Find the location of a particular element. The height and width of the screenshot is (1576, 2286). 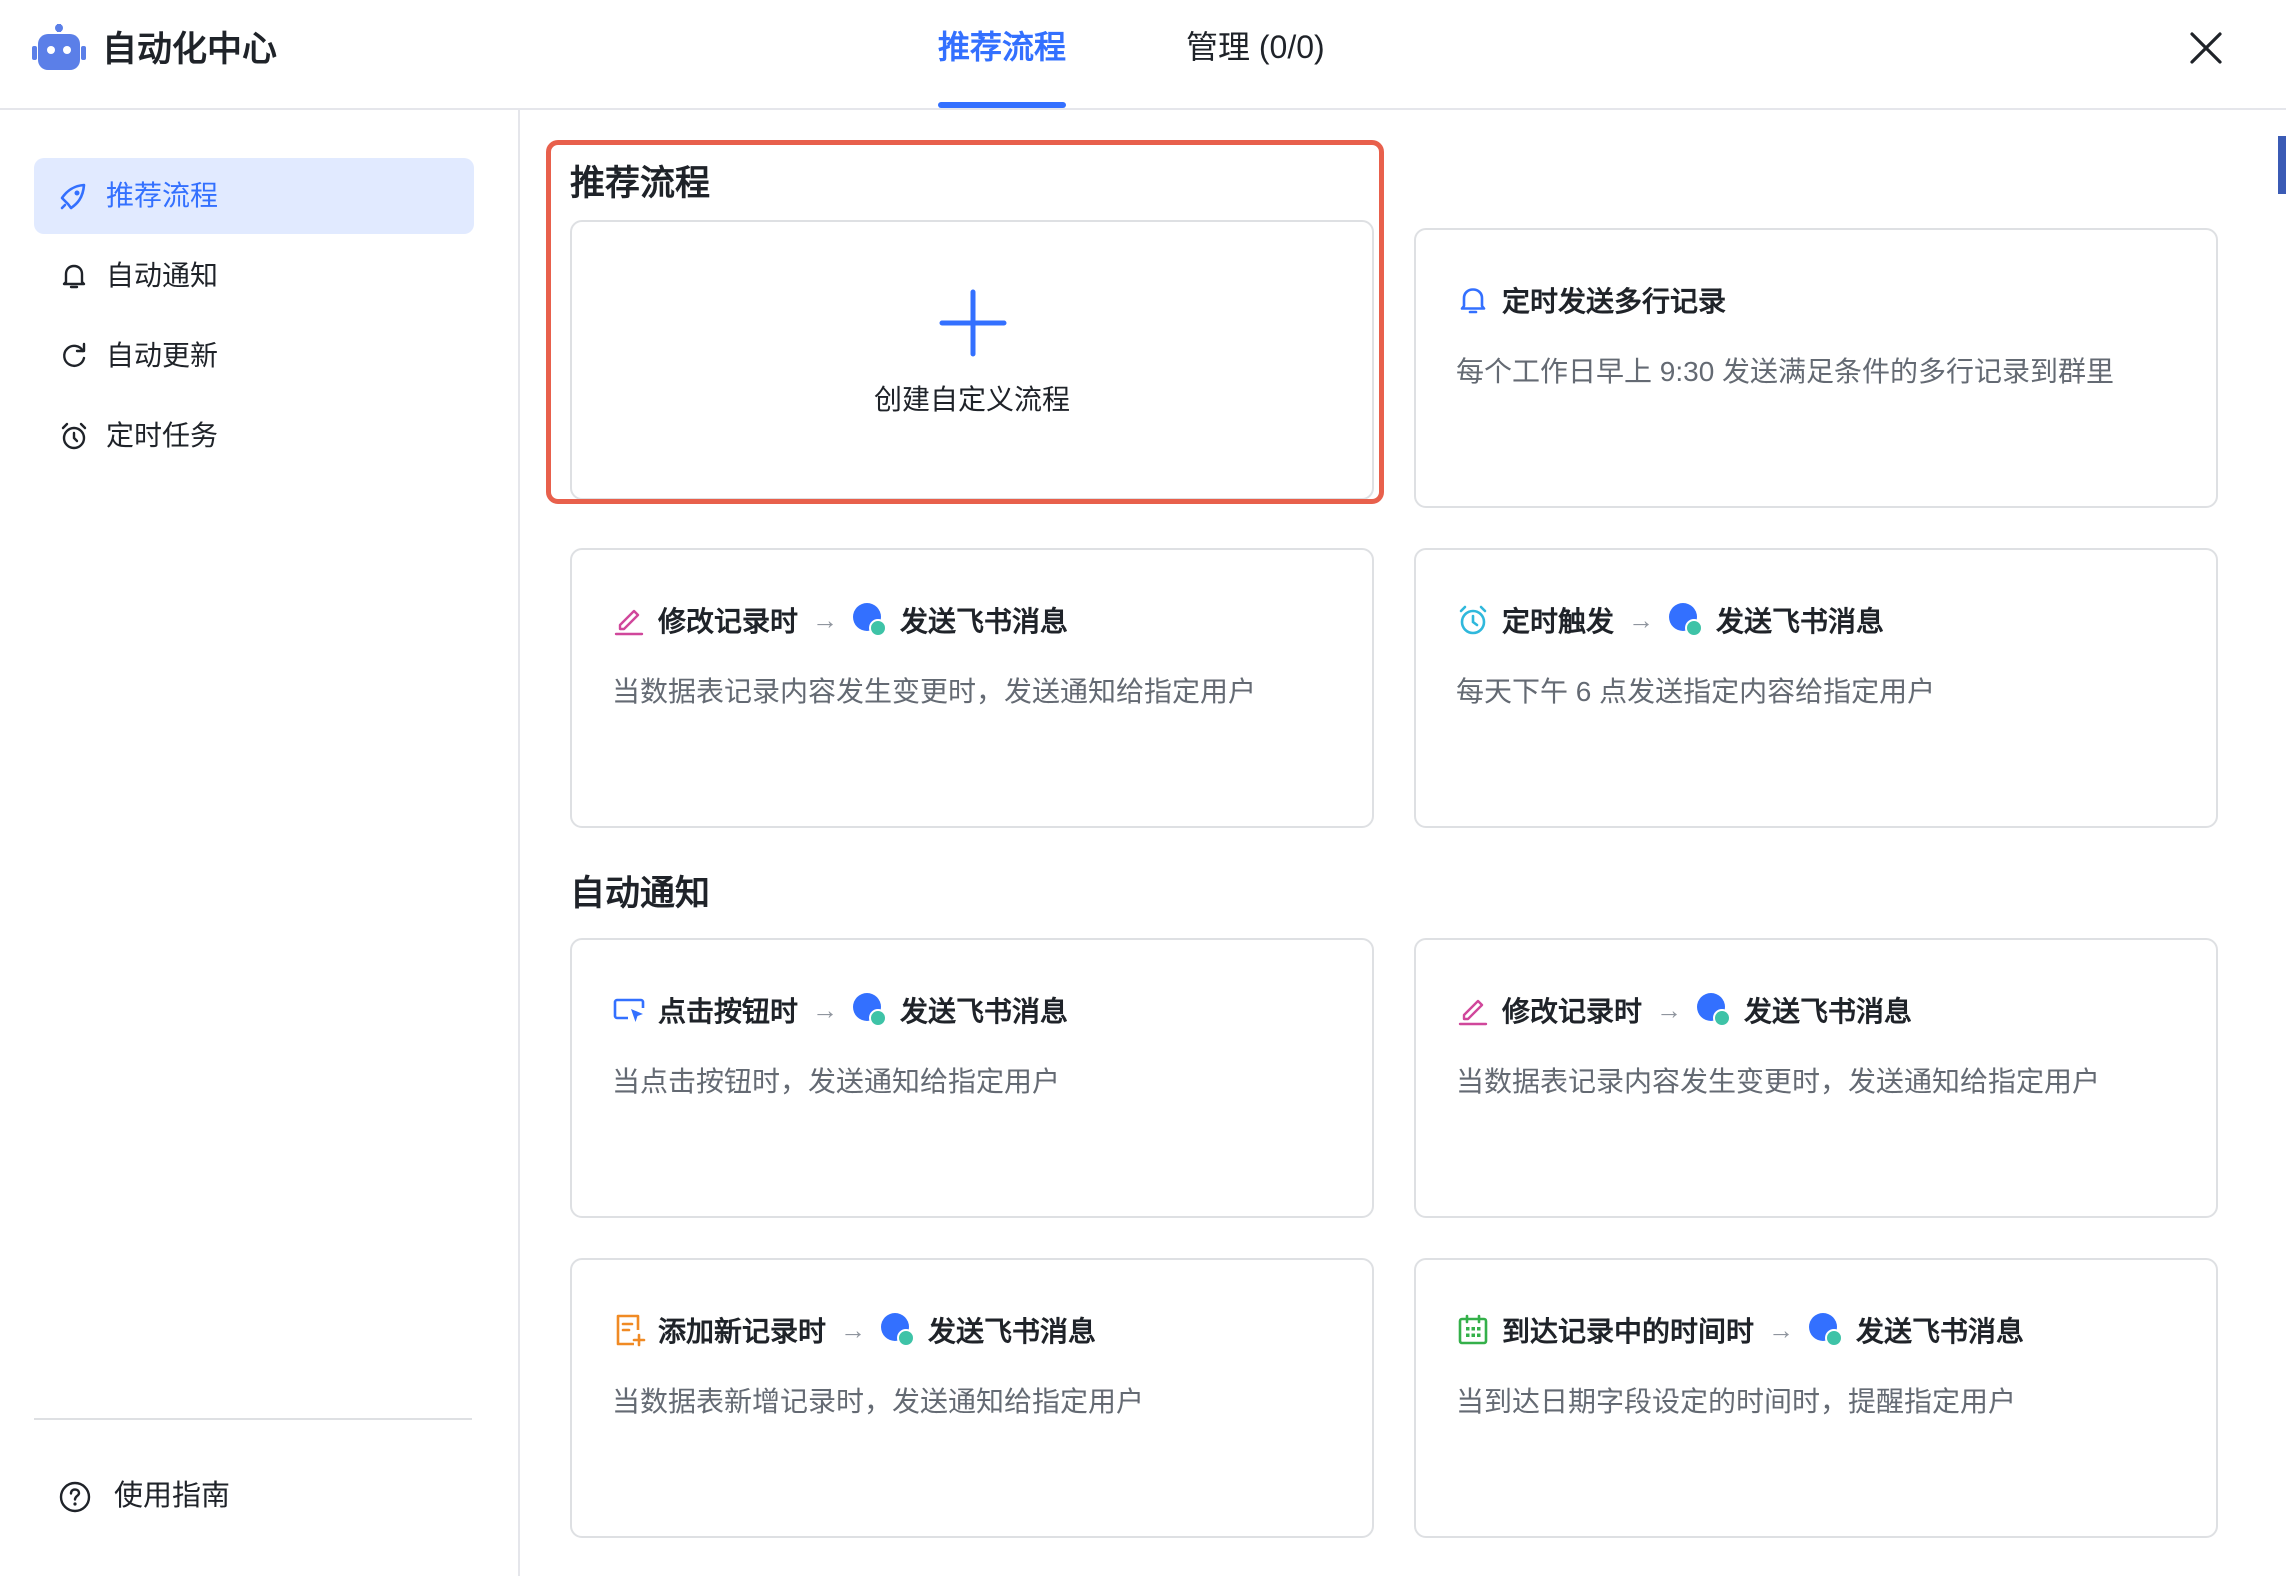

card-trigger-label: 添加新记录时 is located at coordinates (742, 1331).